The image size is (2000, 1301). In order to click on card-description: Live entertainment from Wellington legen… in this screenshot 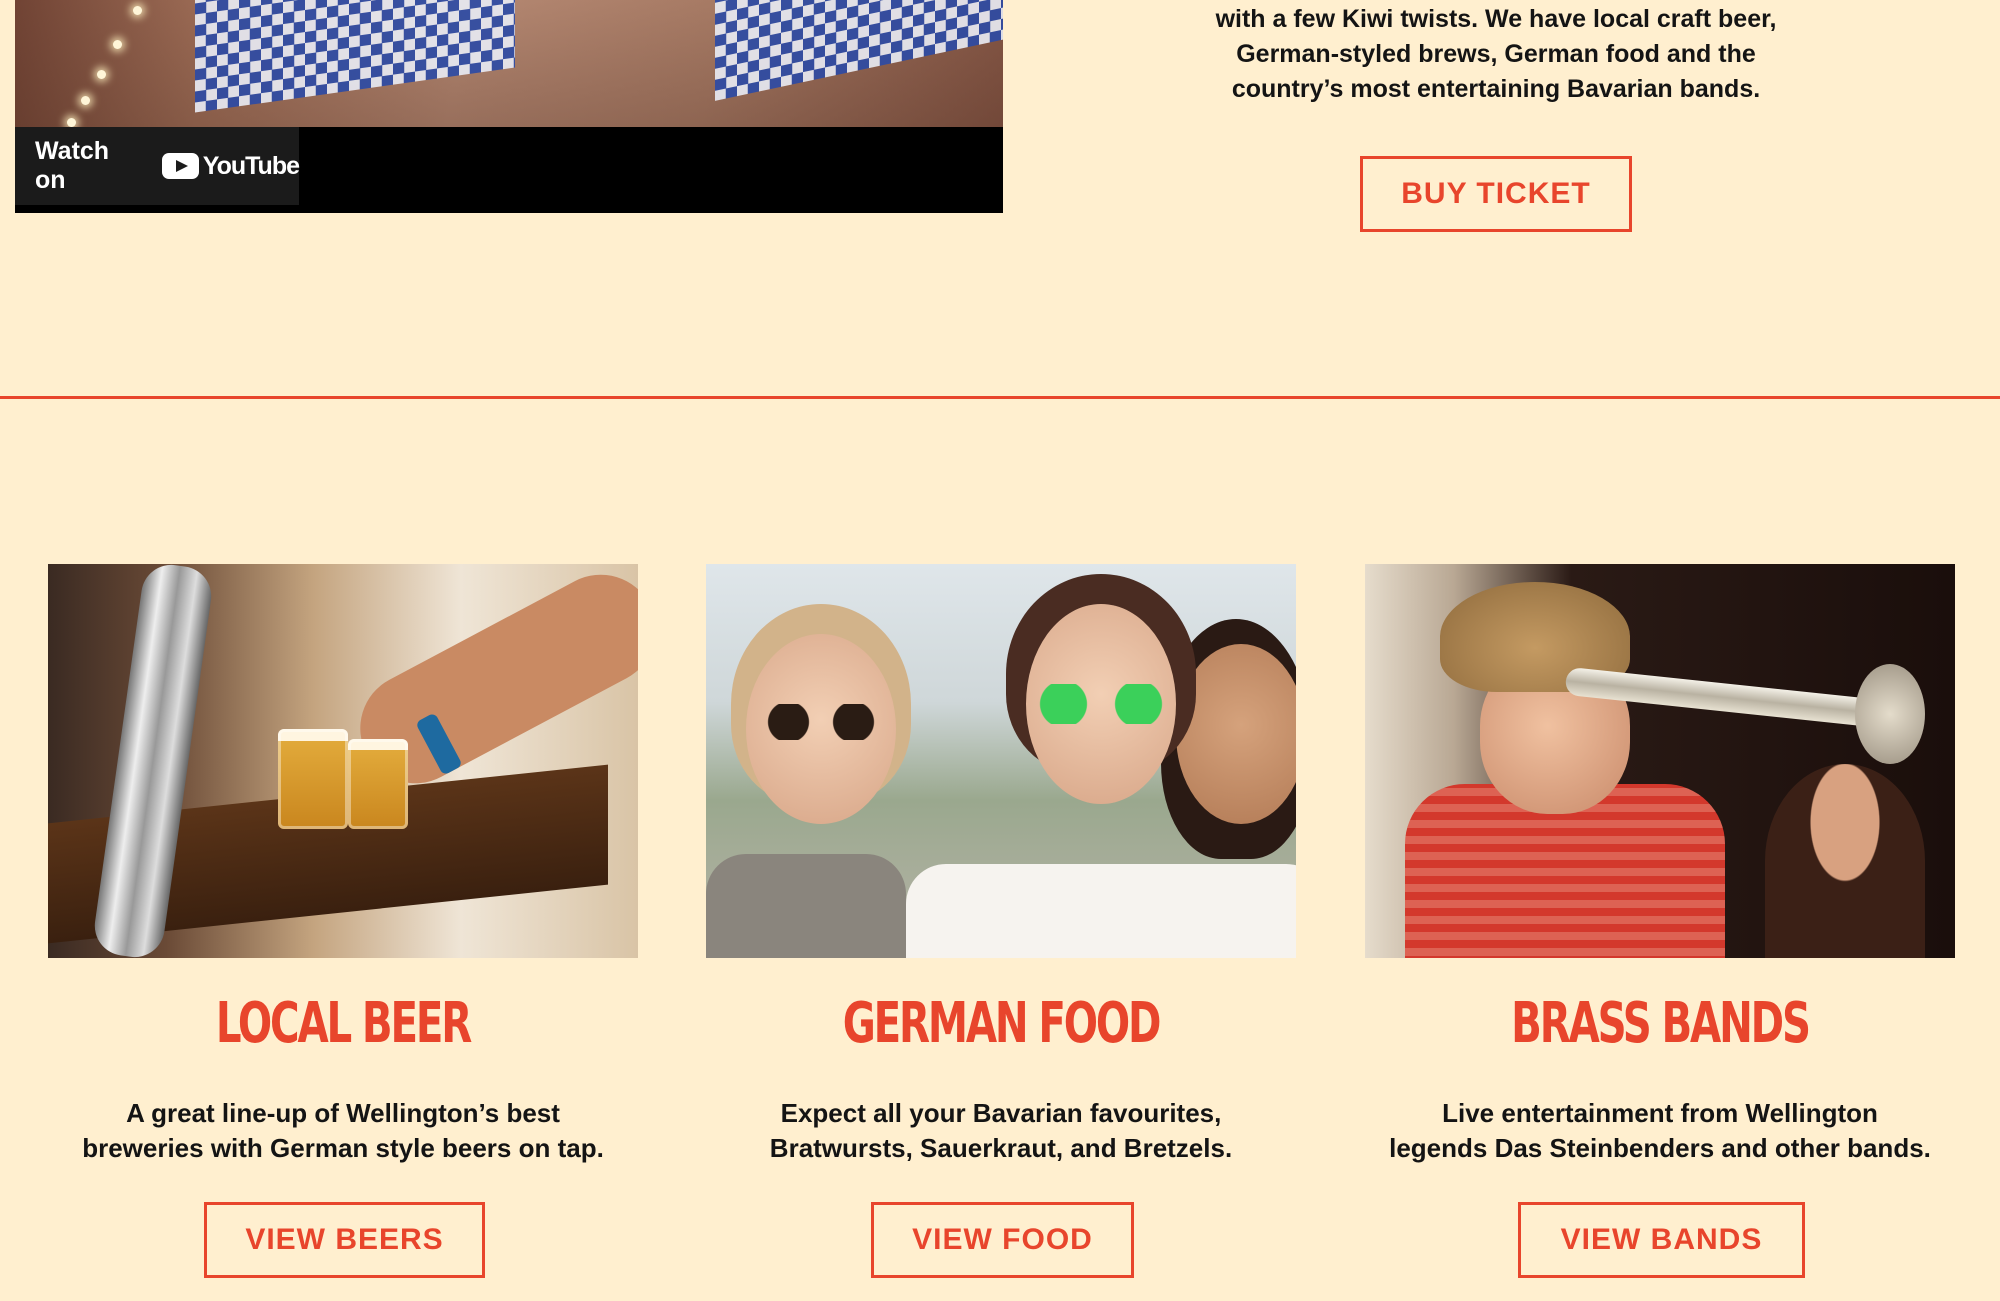, I will do `click(1660, 1131)`.